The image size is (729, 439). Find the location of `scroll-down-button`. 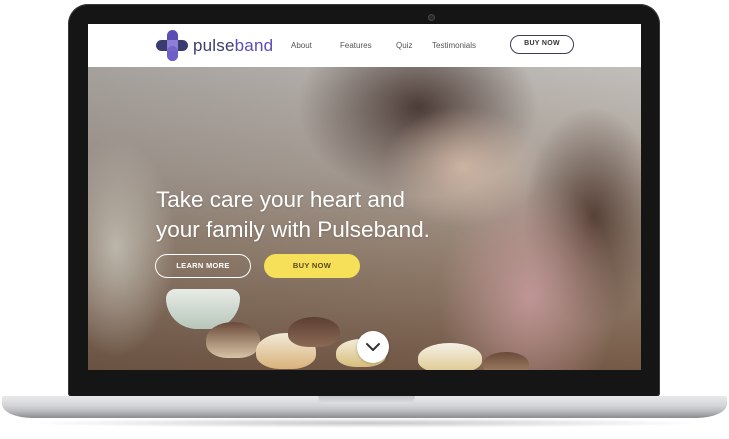

scroll-down-button is located at coordinates (373, 347).